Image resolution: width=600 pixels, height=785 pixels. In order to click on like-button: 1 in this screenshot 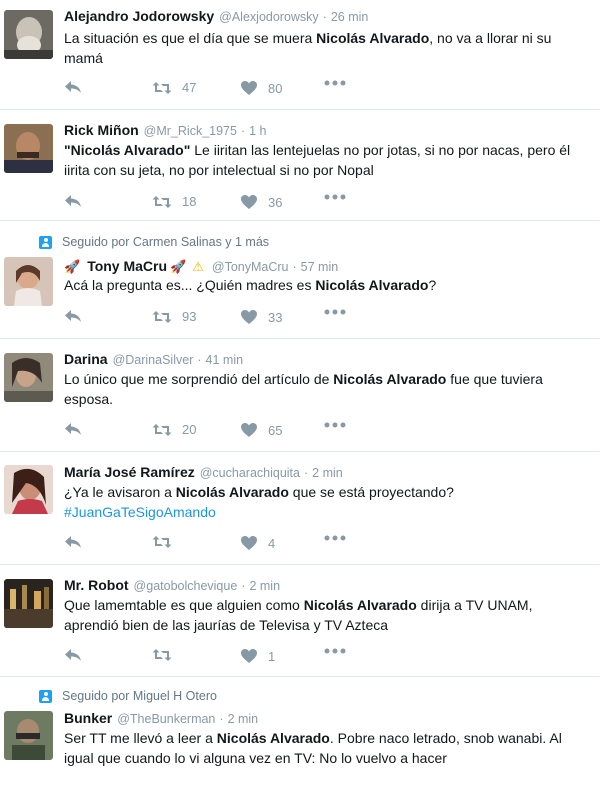, I will do `click(257, 656)`.